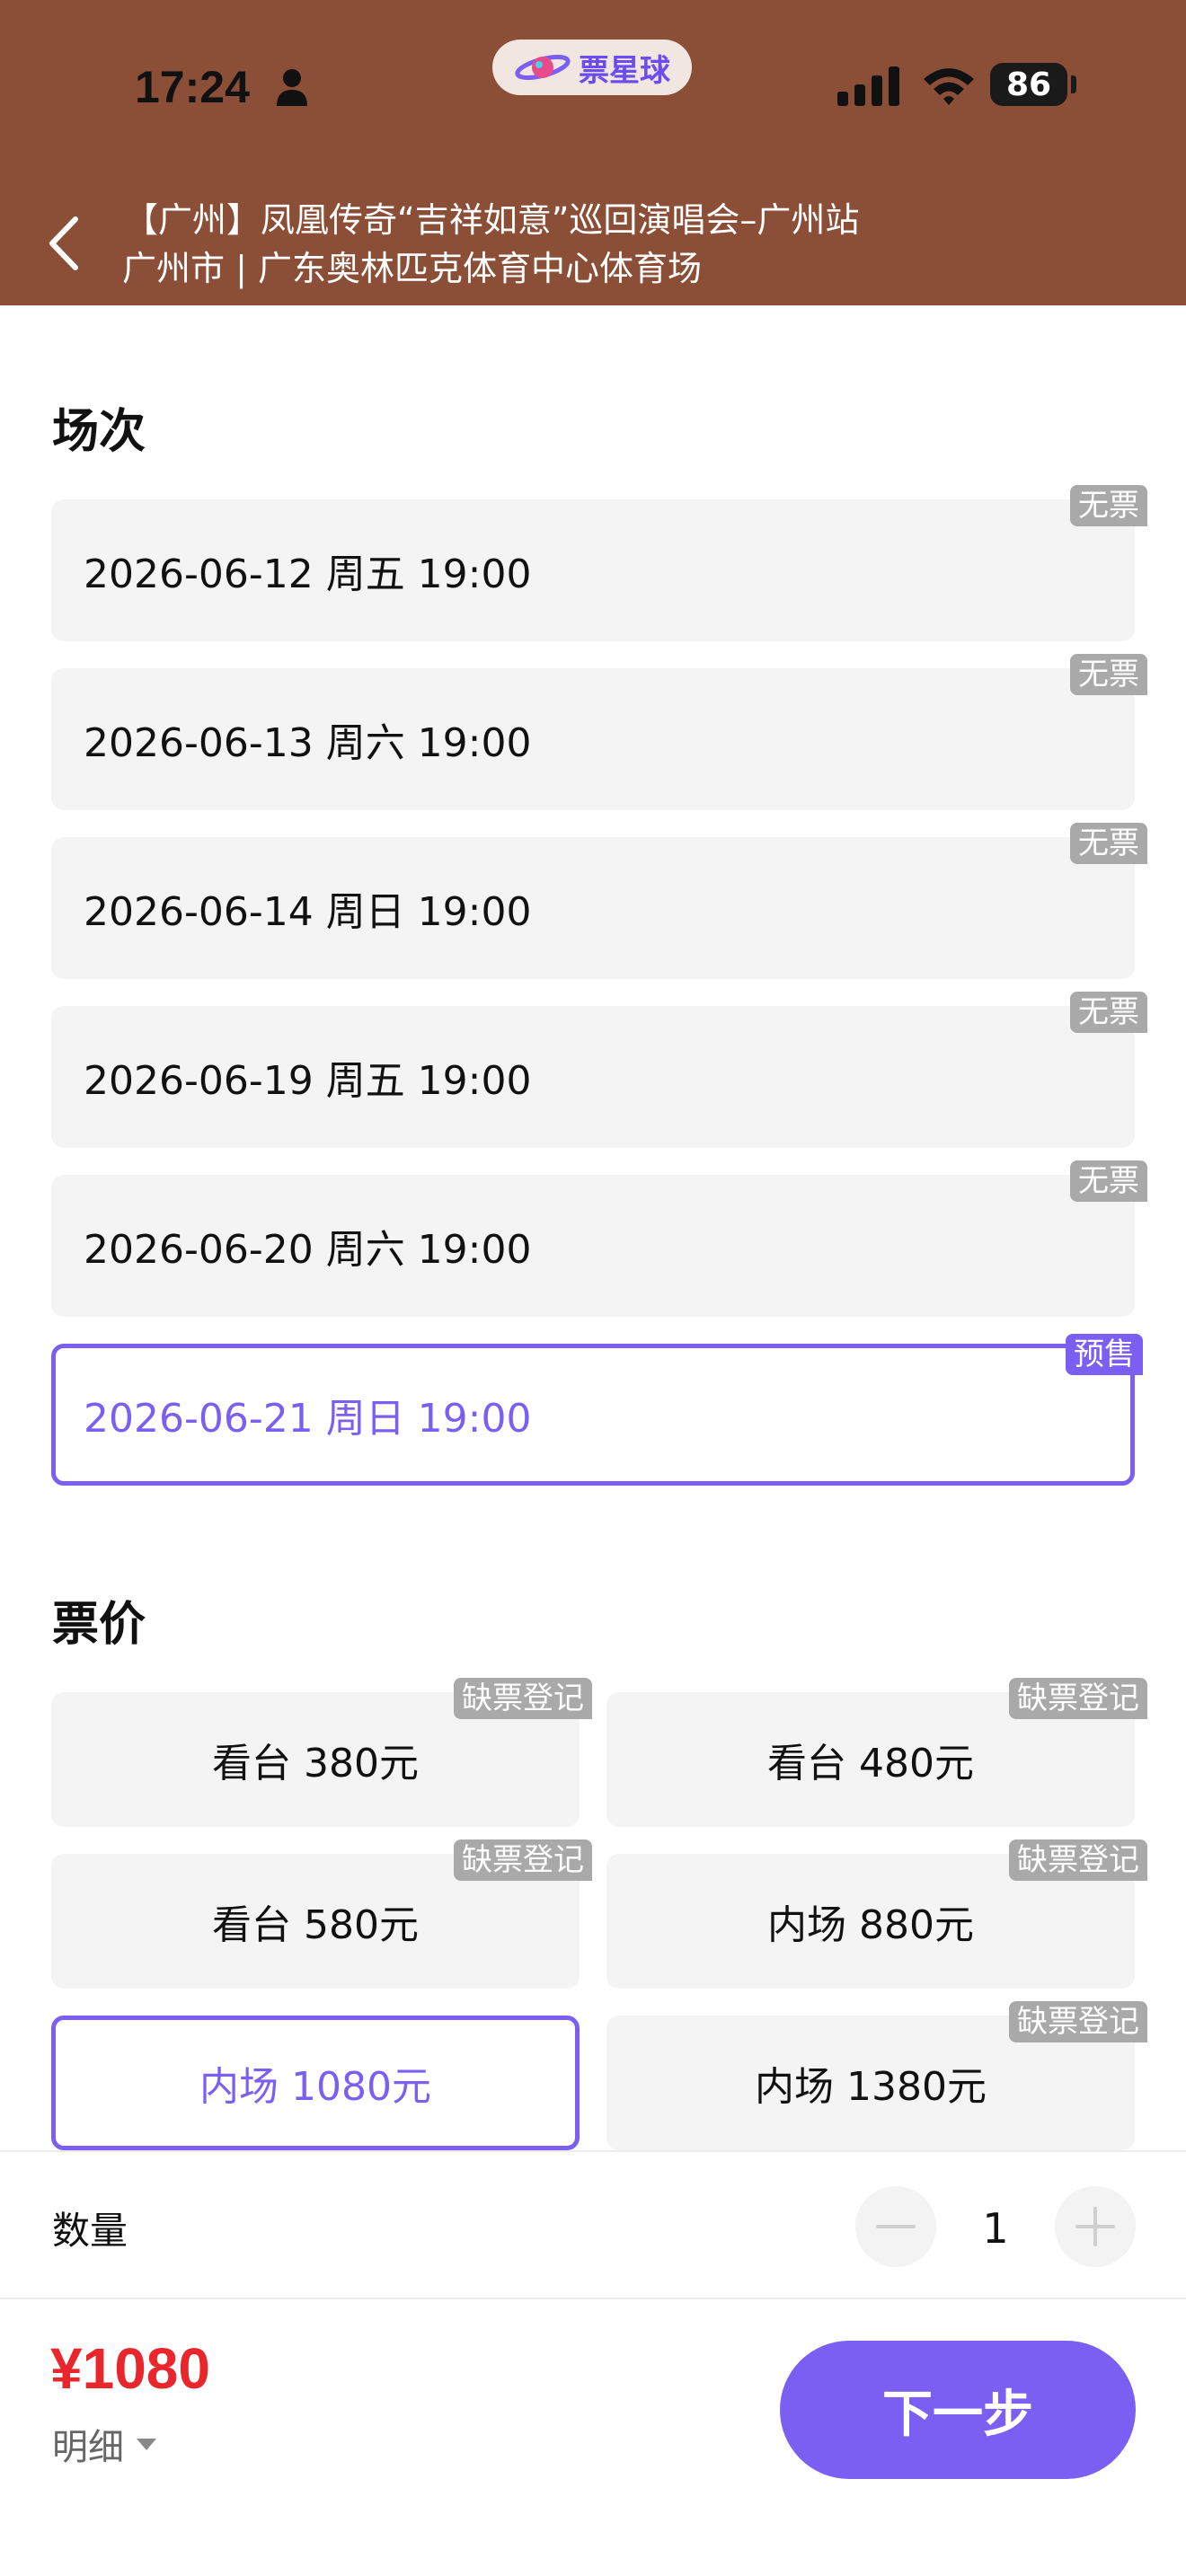 The width and height of the screenshot is (1186, 2576). What do you see at coordinates (868, 86) in the screenshot?
I see `cellular-signal-icon` at bounding box center [868, 86].